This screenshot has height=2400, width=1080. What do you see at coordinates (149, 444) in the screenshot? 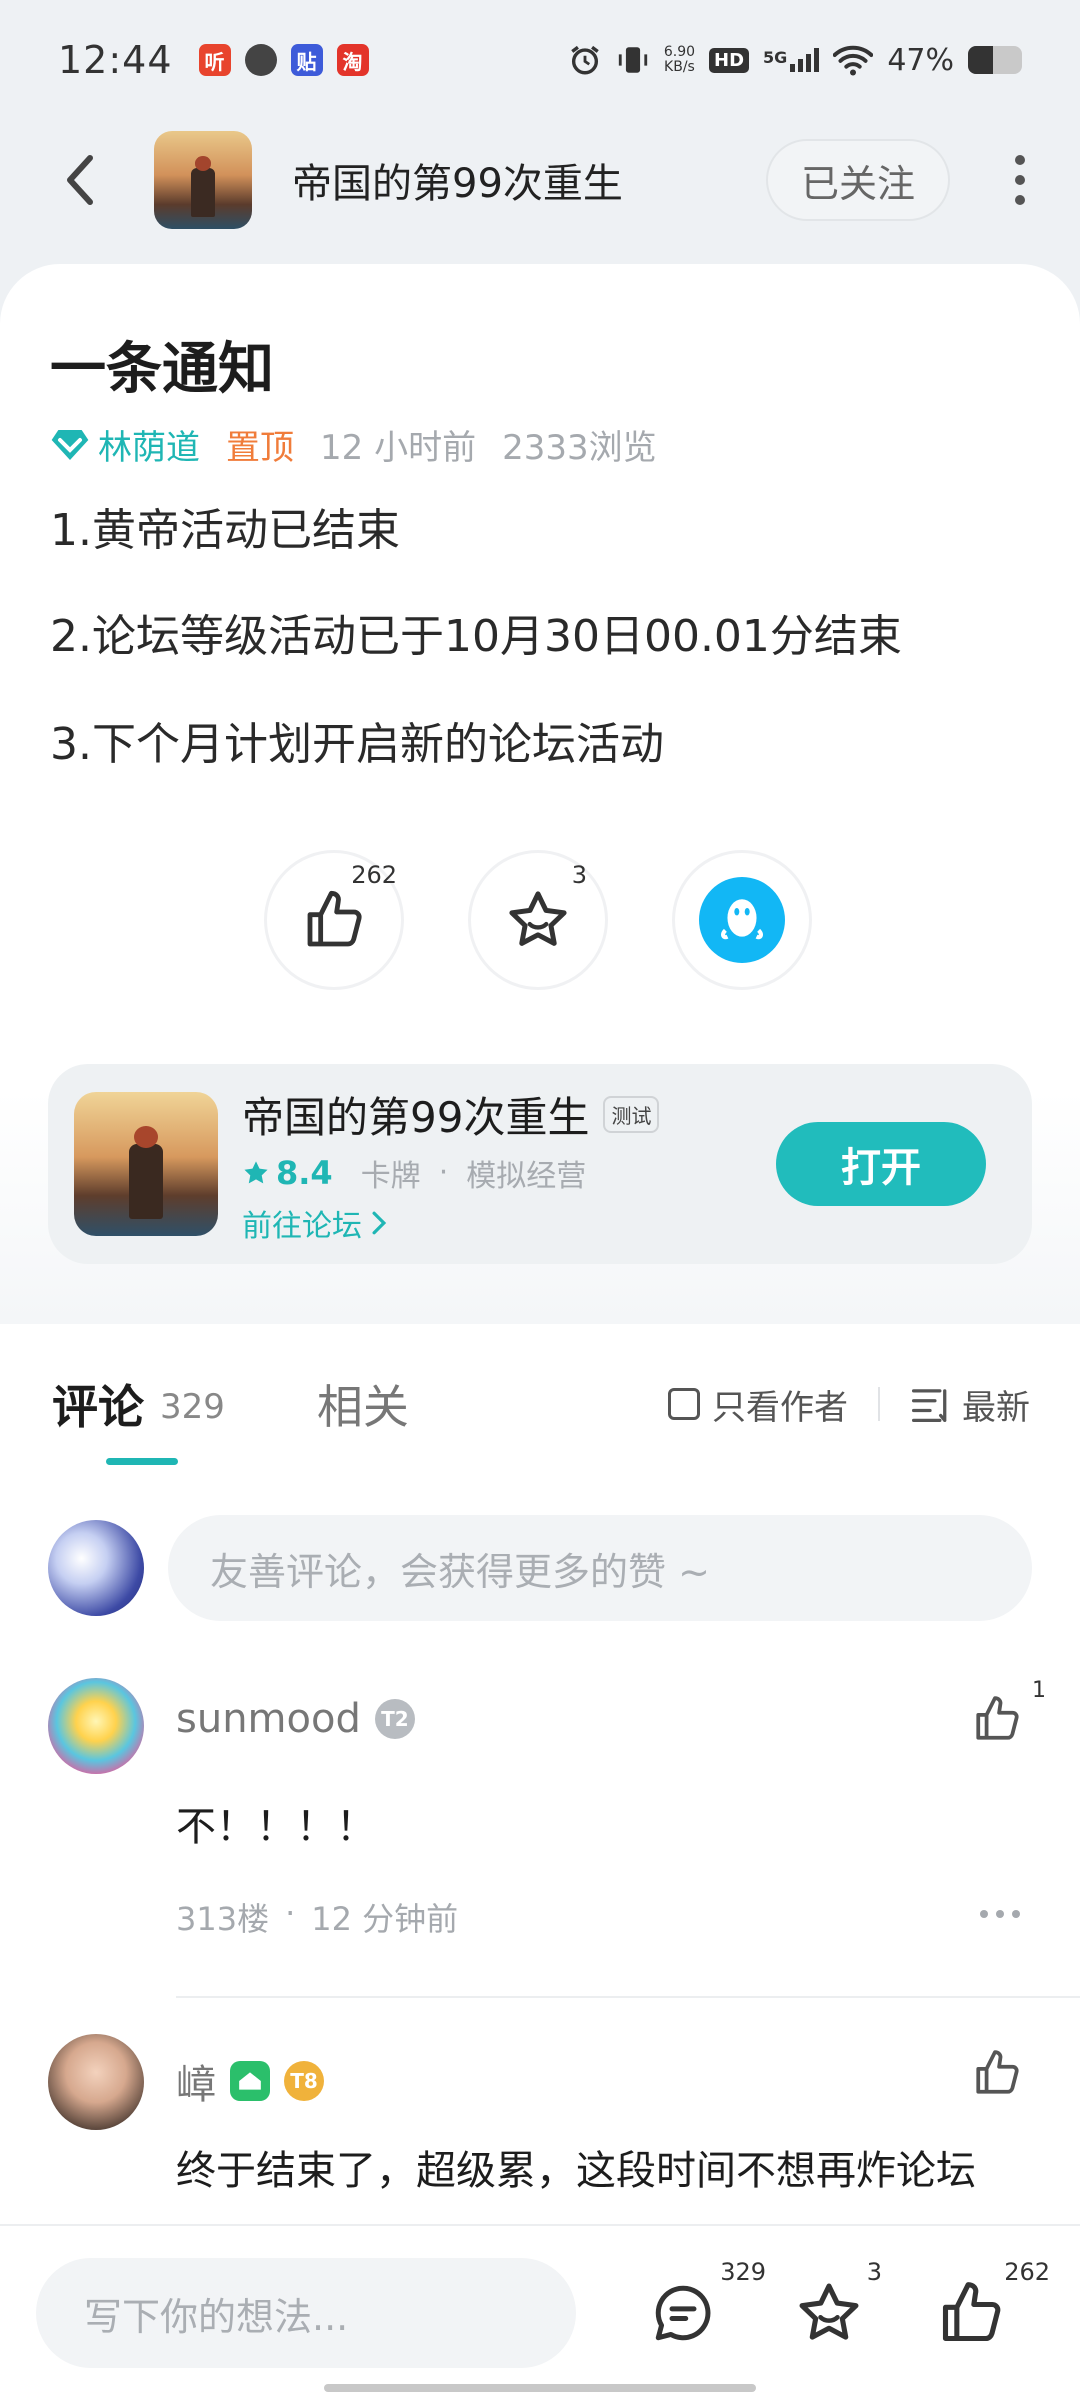
I see `post-author: 林荫道` at bounding box center [149, 444].